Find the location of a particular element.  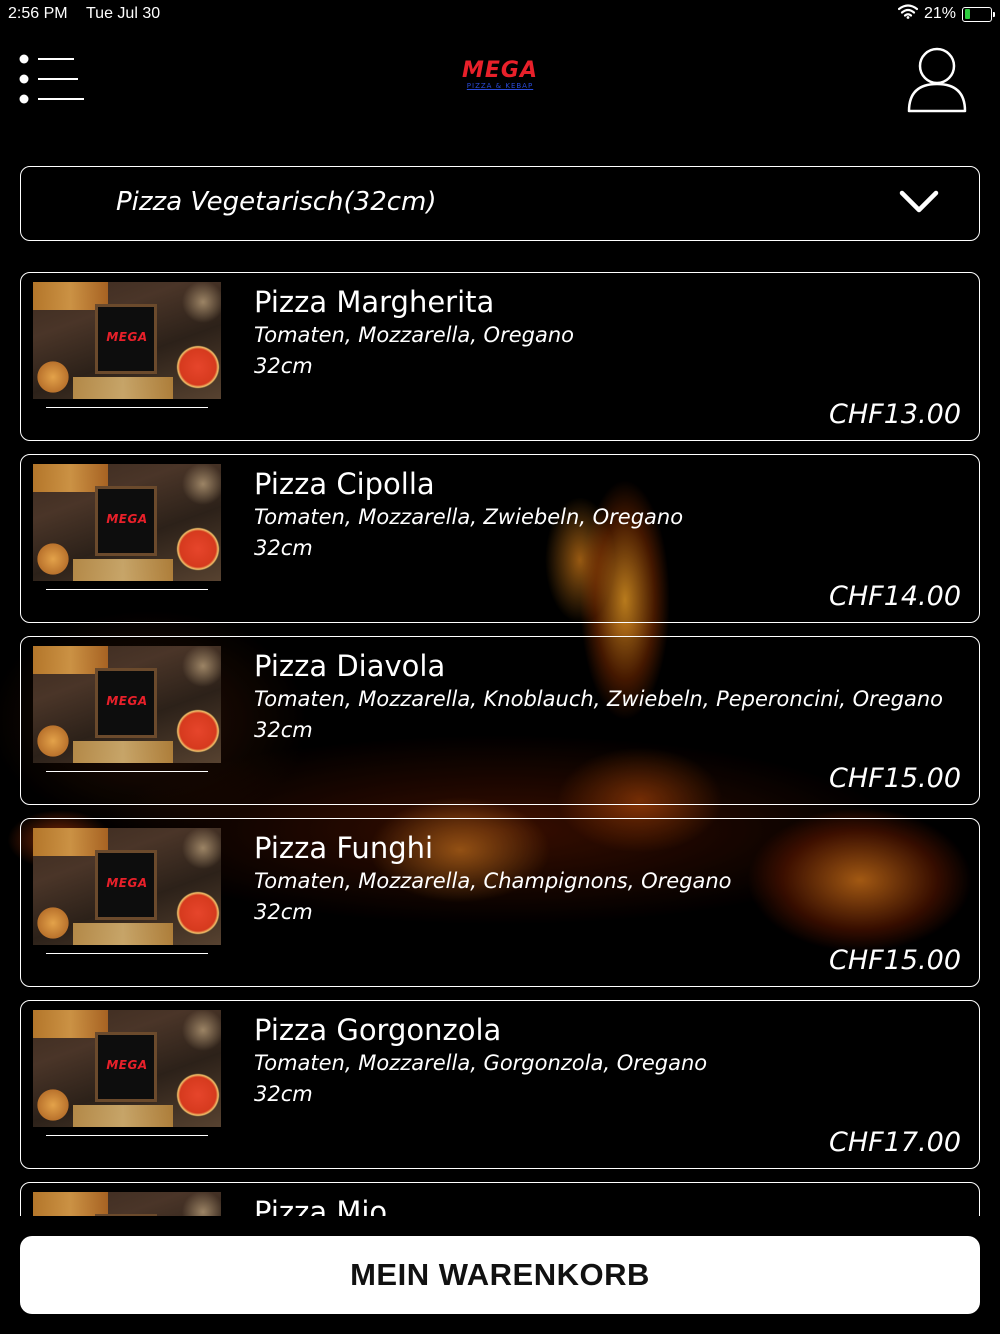

status-time: 2:56 PM is located at coordinates (38, 13).